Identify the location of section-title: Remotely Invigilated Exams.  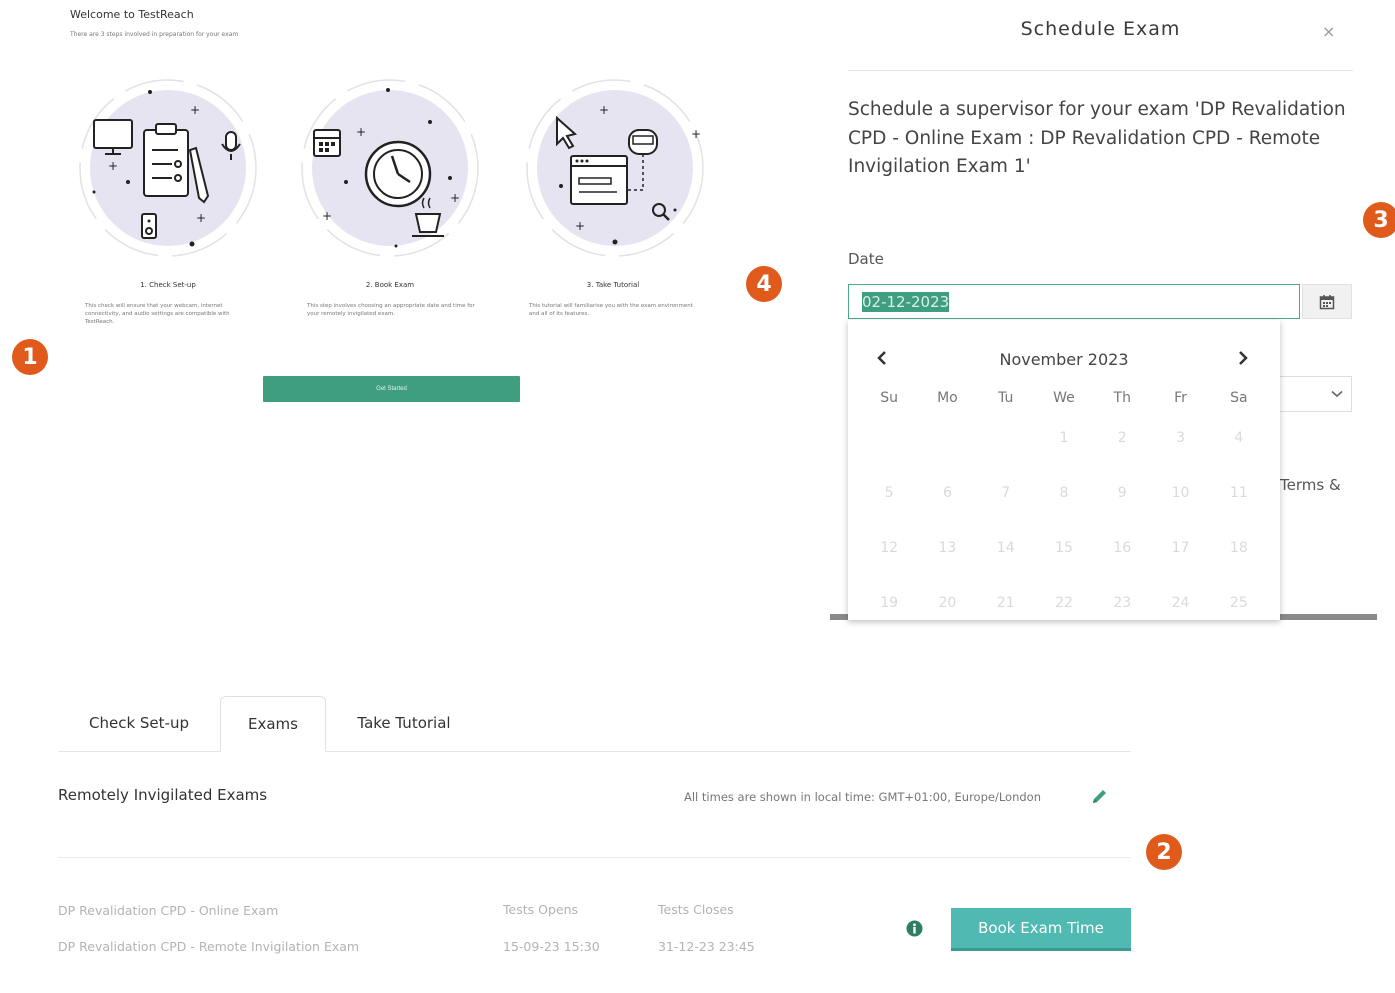
(163, 795).